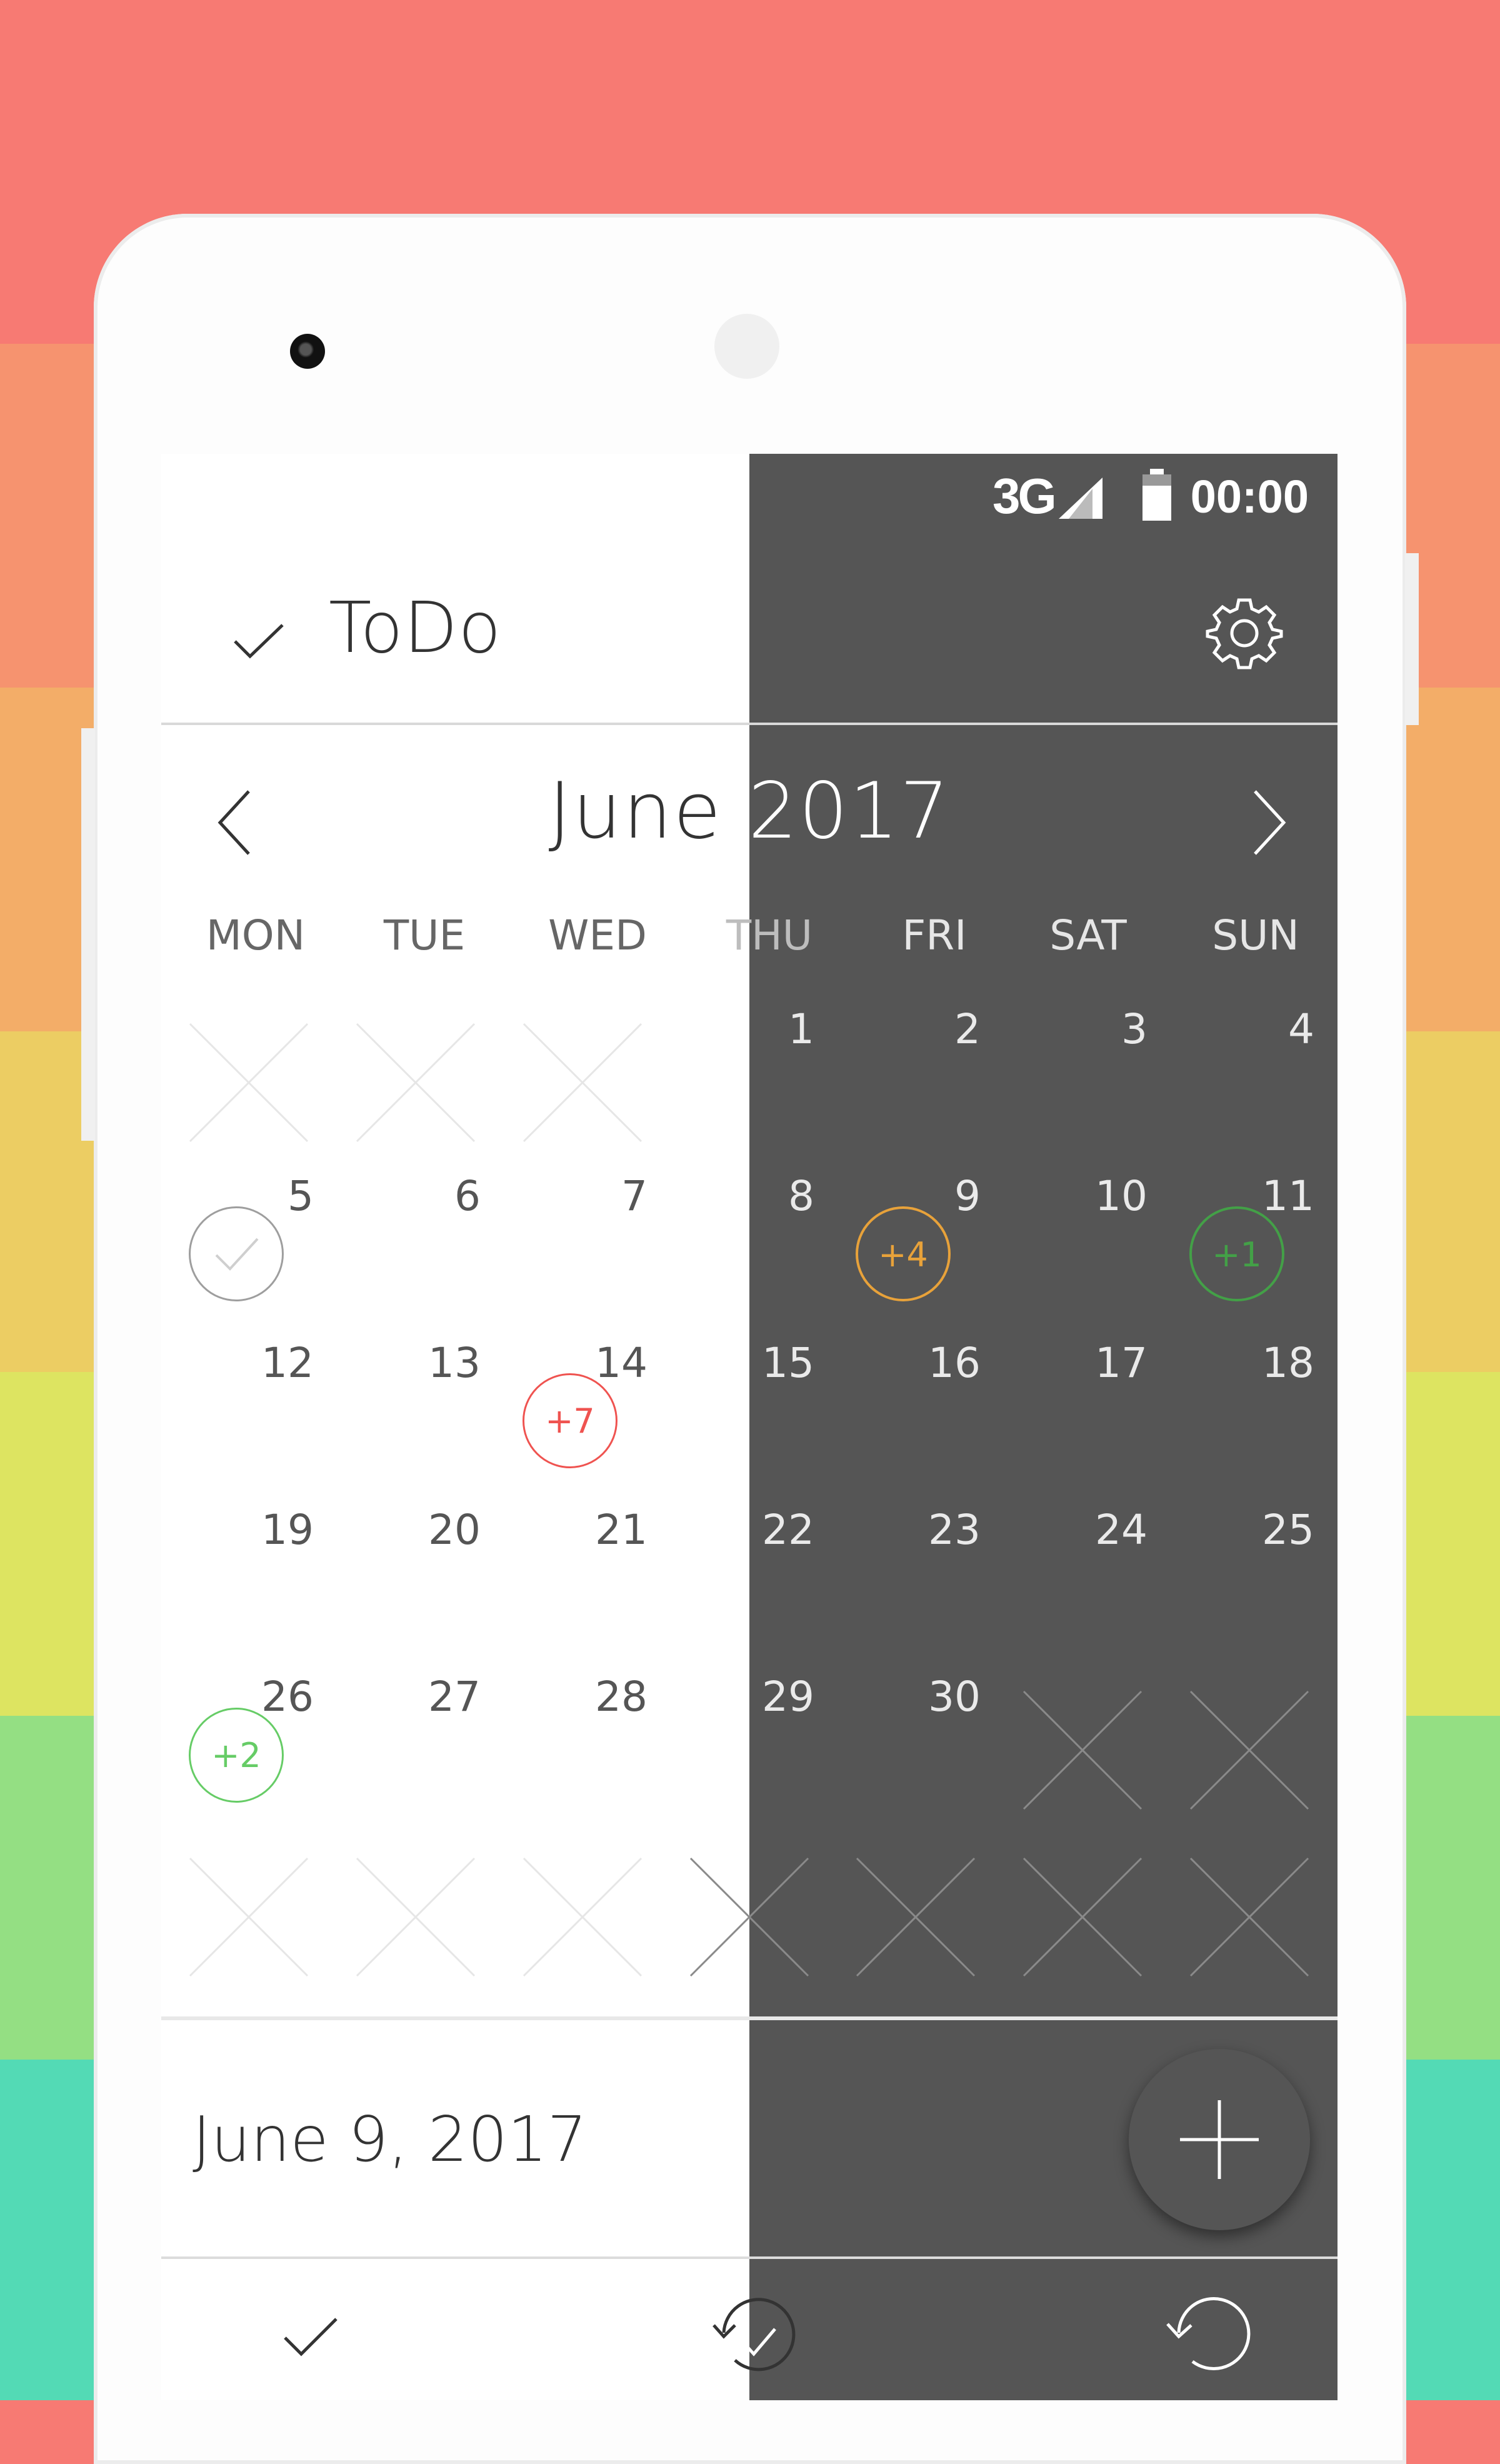 The height and width of the screenshot is (2464, 1500). I want to click on front-camera, so click(307, 351).